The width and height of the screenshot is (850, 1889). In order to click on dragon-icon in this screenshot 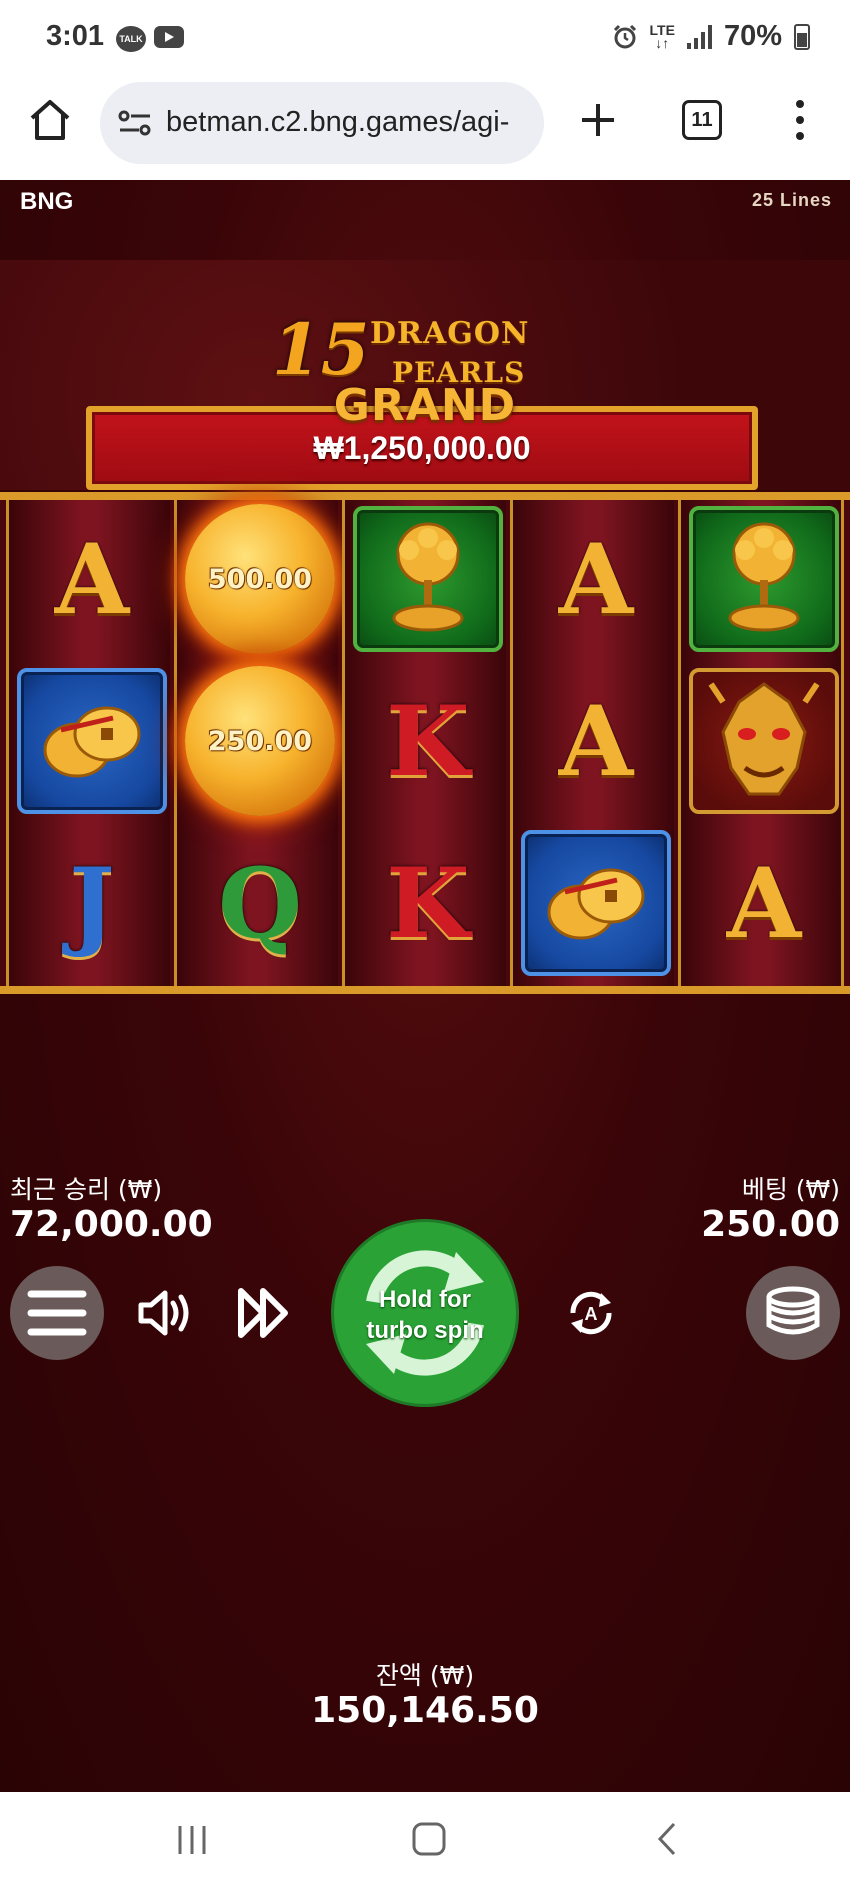, I will do `click(764, 741)`.